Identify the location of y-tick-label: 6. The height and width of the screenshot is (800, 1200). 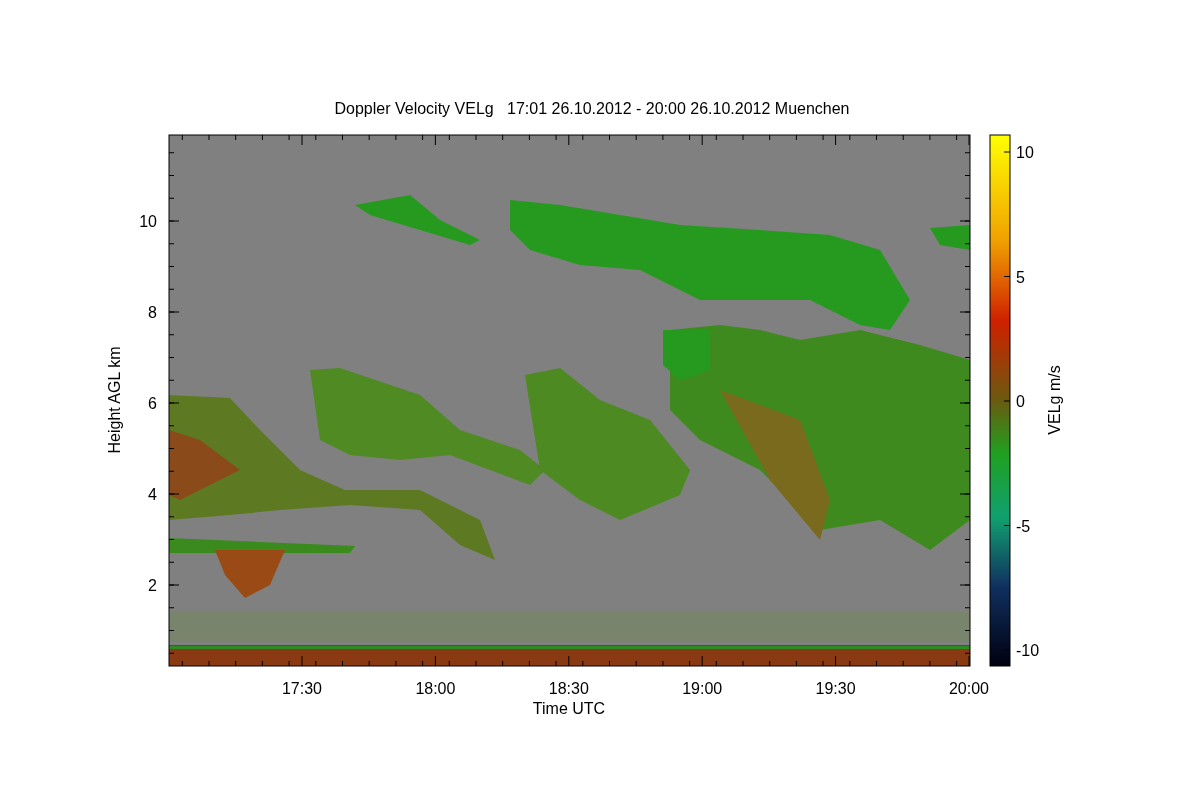
(152, 403).